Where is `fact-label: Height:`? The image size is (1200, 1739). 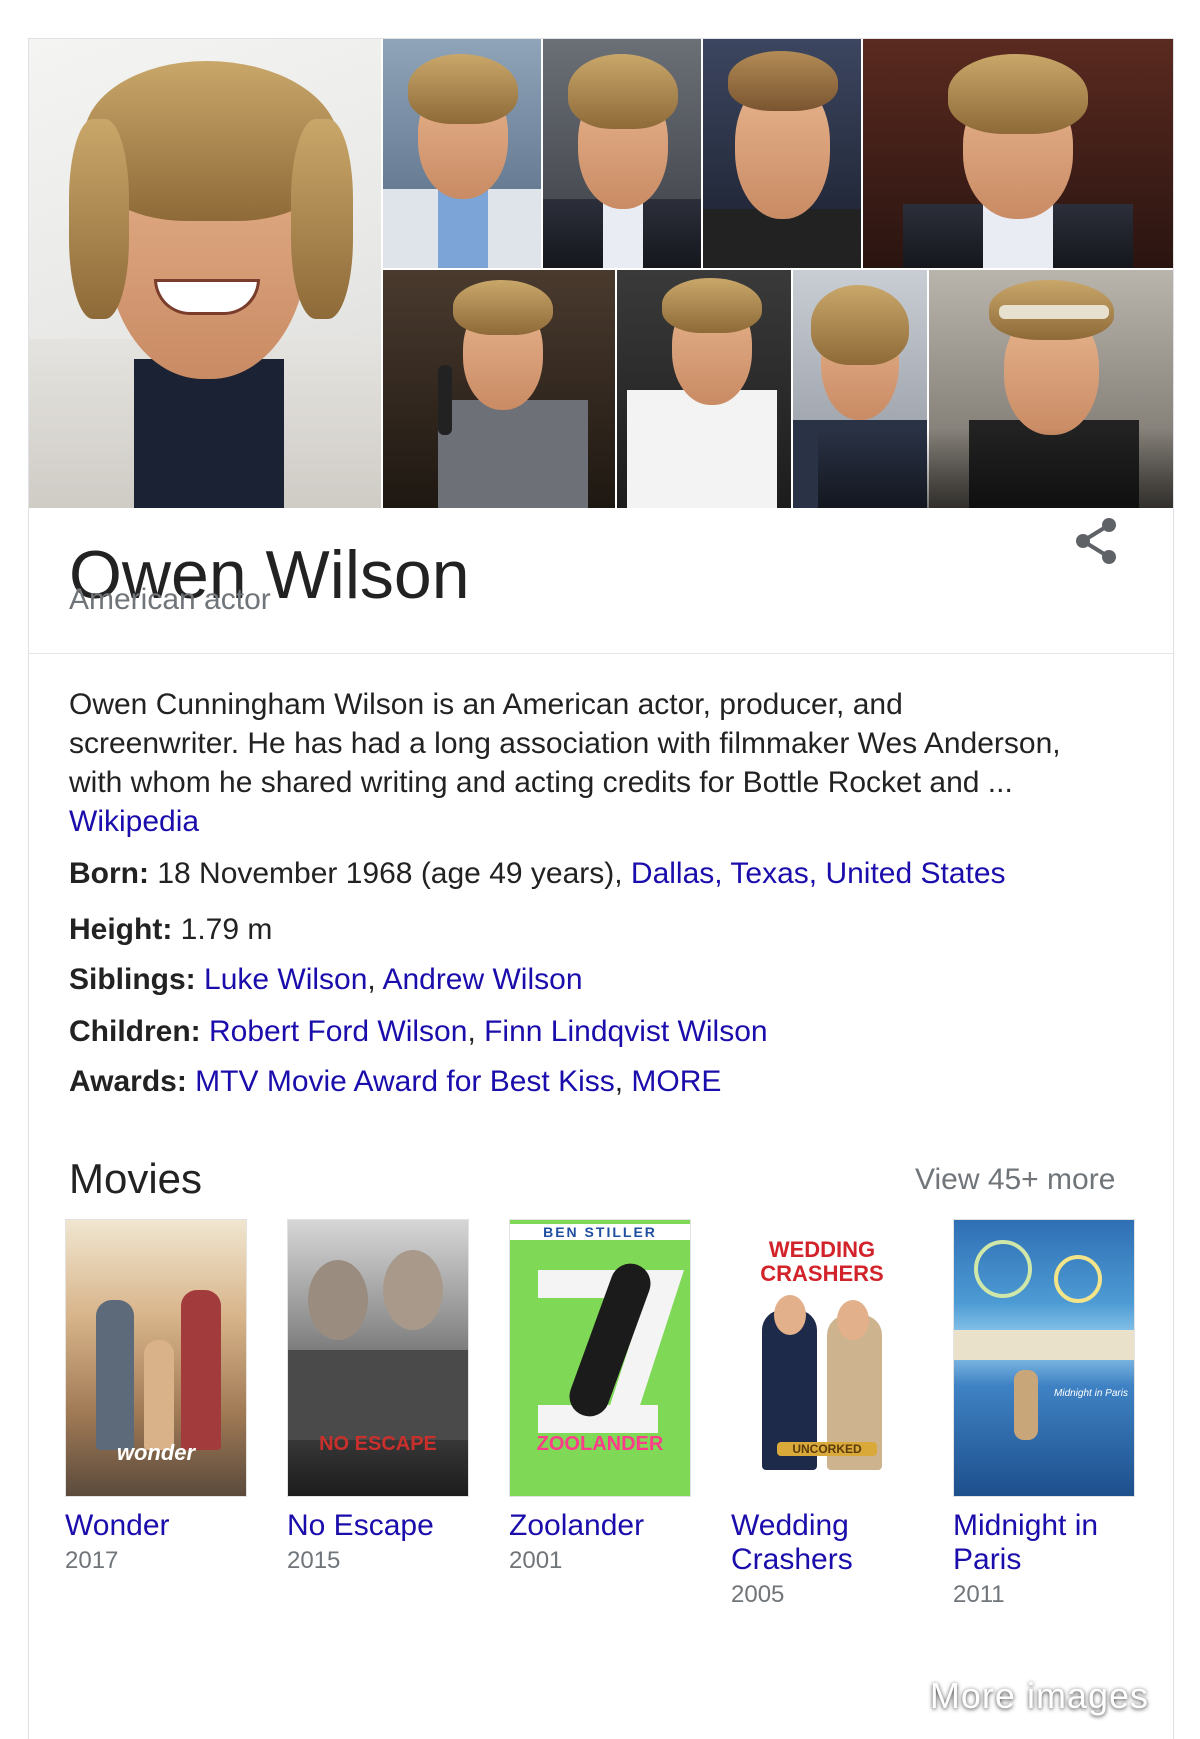
fact-label: Height: is located at coordinates (121, 929).